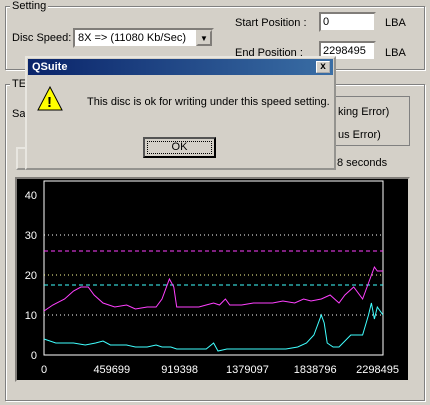 This screenshot has width=430, height=405. I want to click on warning-glyph: !, so click(49, 102).